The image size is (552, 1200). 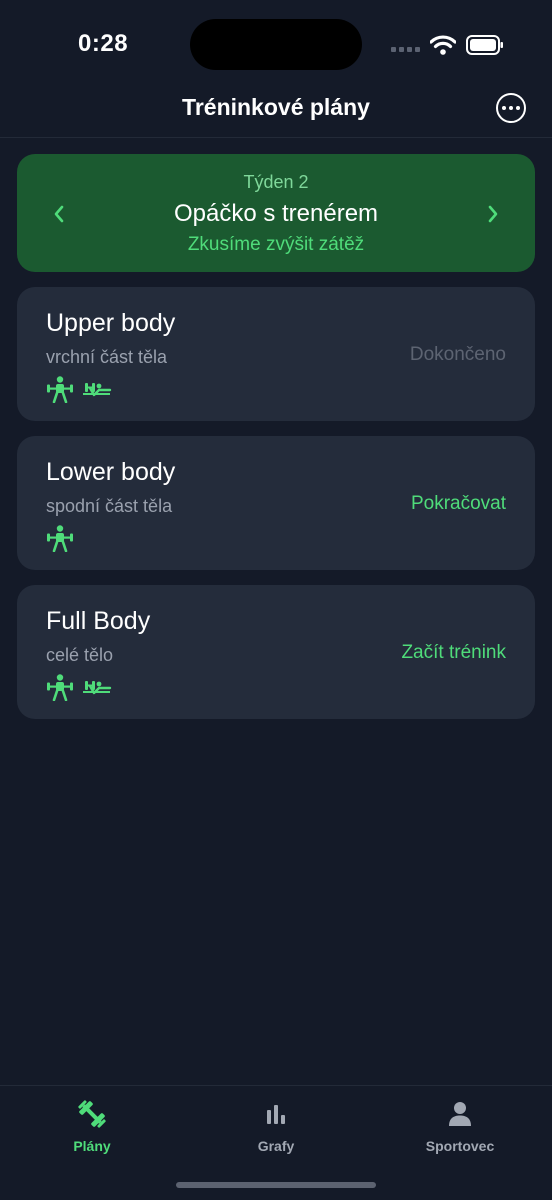 What do you see at coordinates (276, 503) in the screenshot?
I see `plan-card-lower-body: Lower body spodní část těla Pokračovat` at bounding box center [276, 503].